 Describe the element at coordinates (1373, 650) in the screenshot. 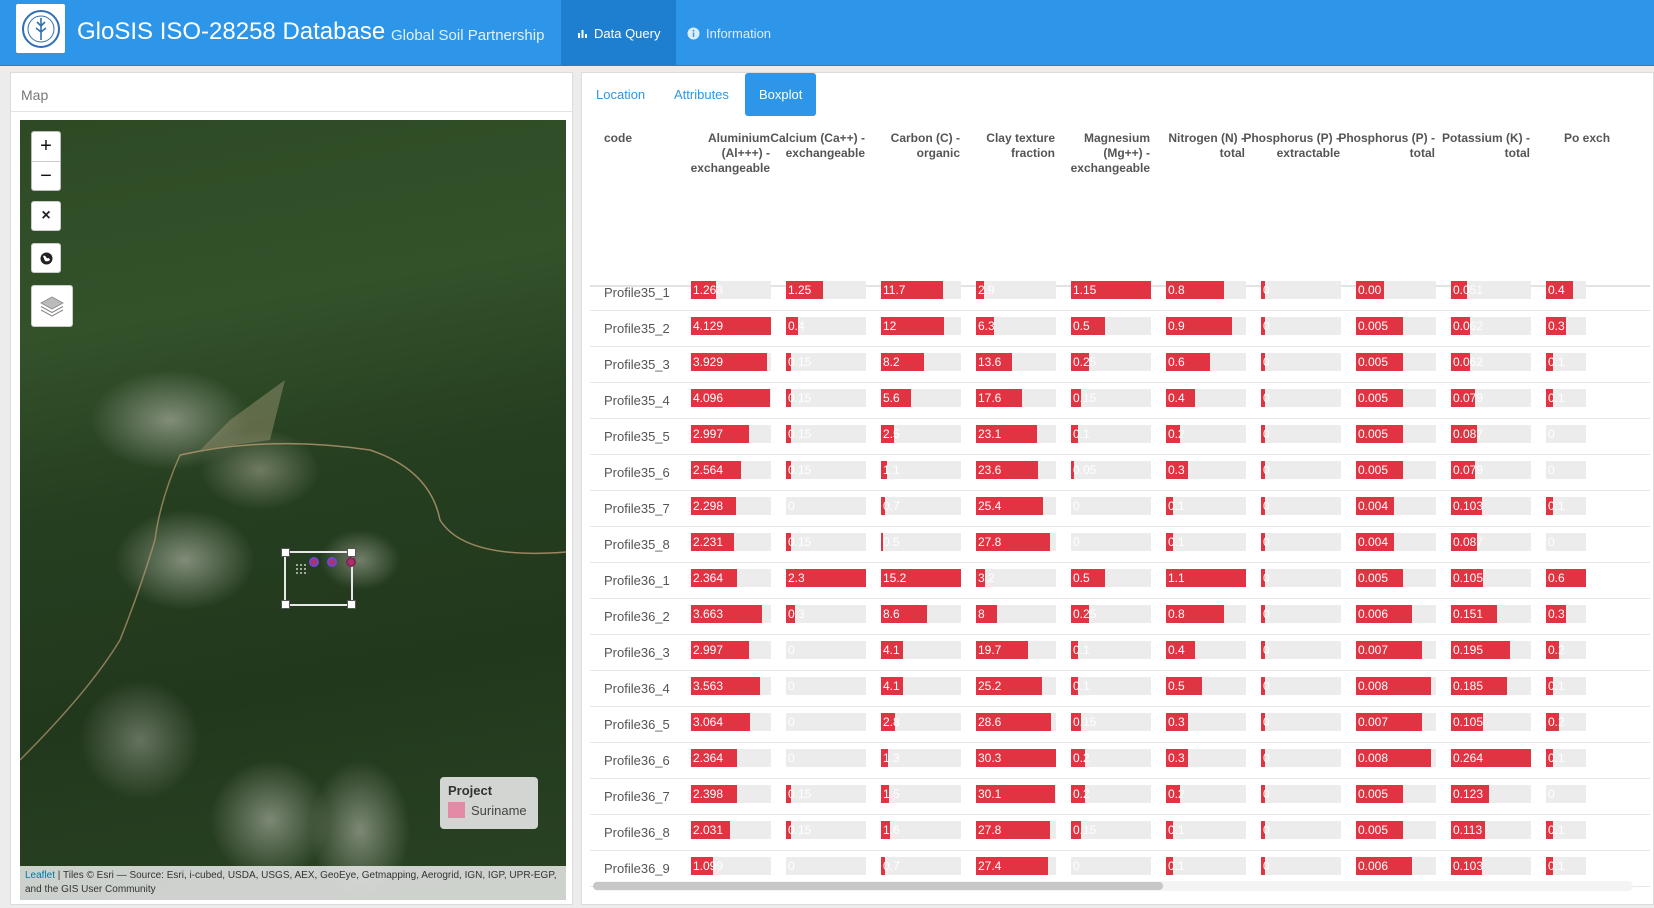

I see `value-label: 0.007` at that location.